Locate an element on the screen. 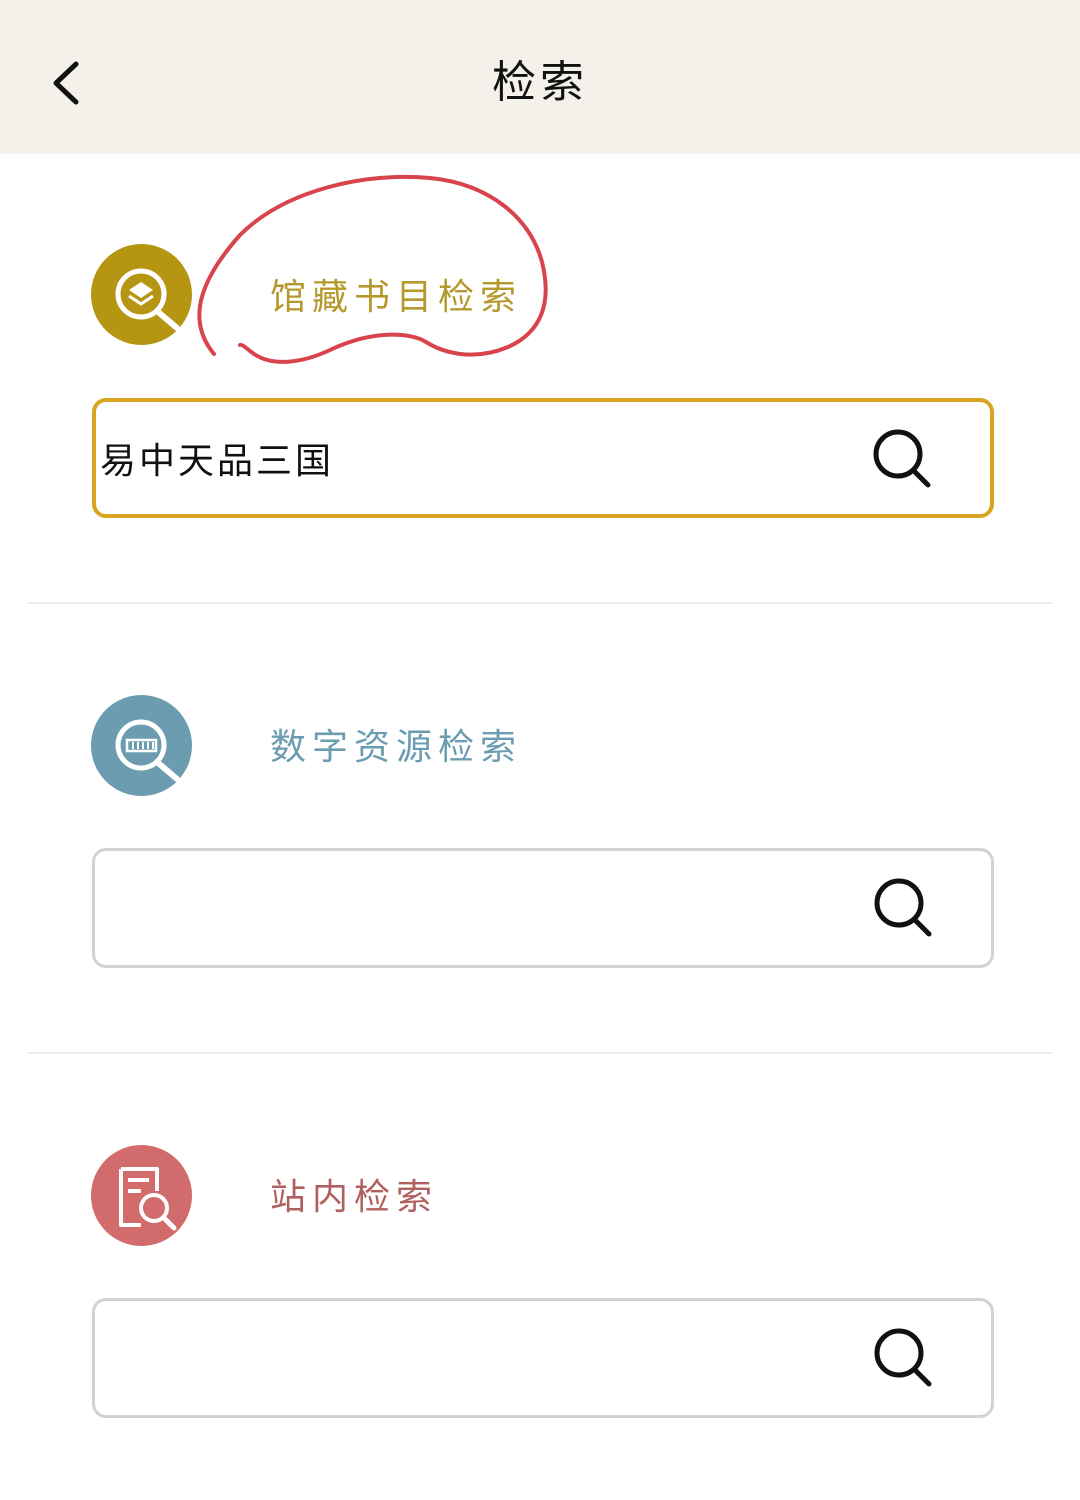  section-title-site-search: 站内检索 is located at coordinates (354, 1197).